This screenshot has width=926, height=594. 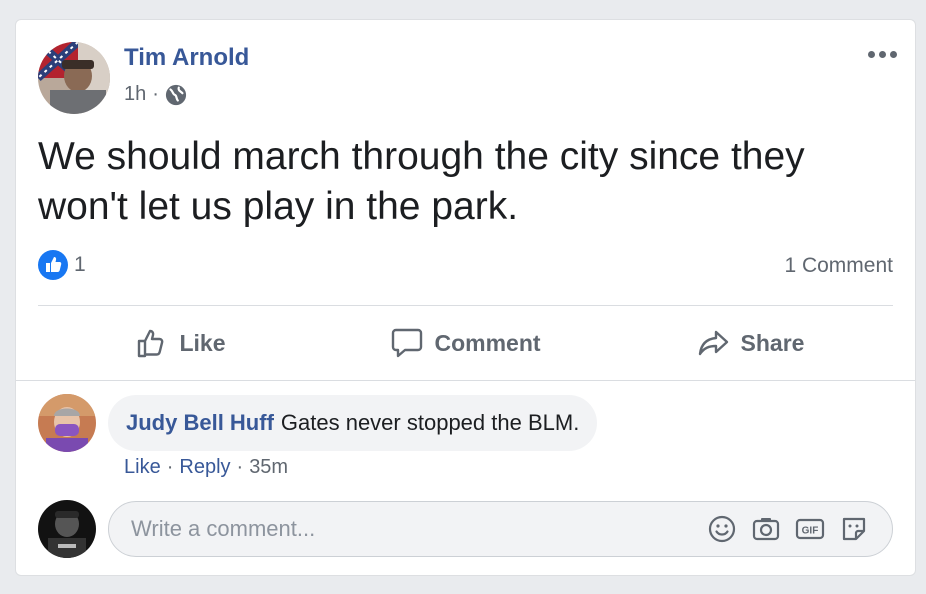 What do you see at coordinates (151, 343) in the screenshot?
I see `thumbs-up-icon` at bounding box center [151, 343].